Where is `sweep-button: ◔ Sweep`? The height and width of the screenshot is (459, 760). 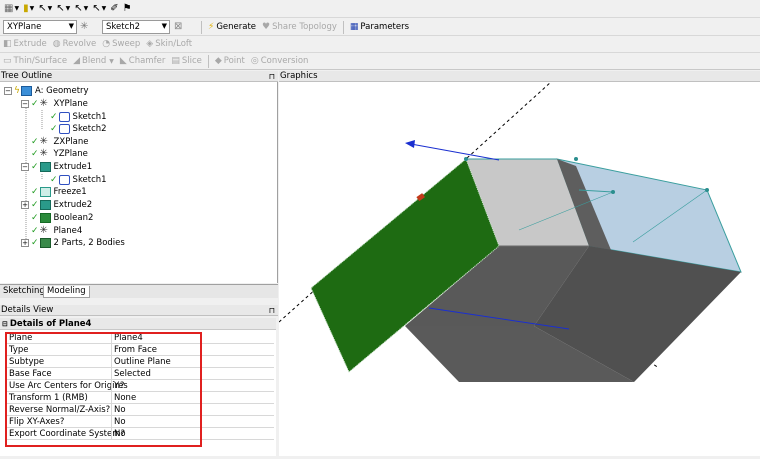
sweep-button: ◔ Sweep is located at coordinates (121, 44).